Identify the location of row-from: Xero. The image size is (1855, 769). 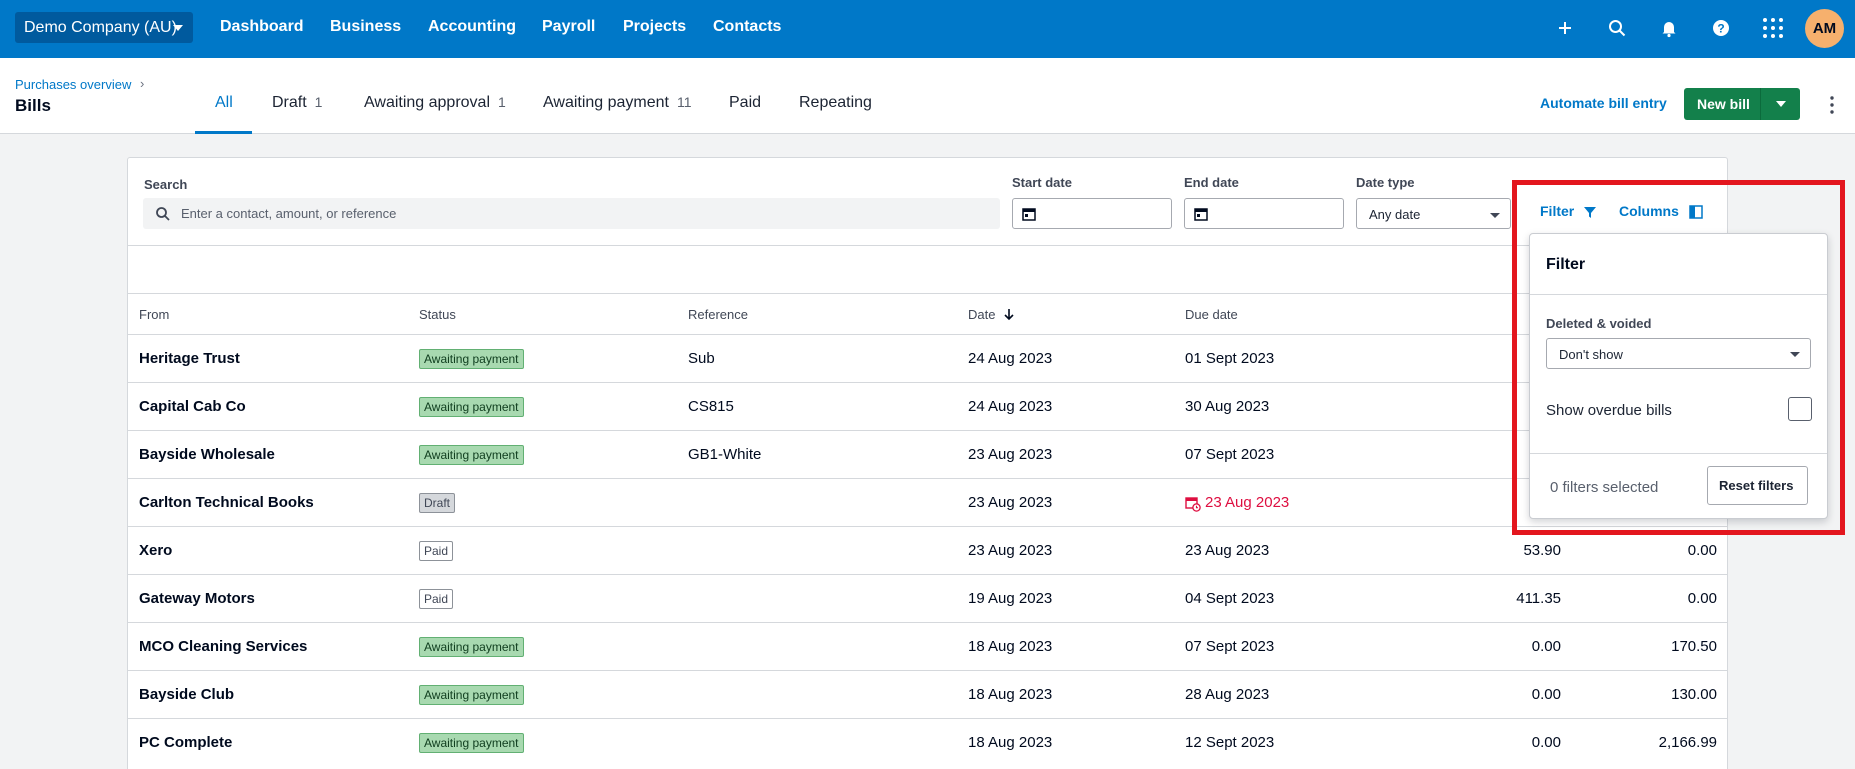
(156, 550).